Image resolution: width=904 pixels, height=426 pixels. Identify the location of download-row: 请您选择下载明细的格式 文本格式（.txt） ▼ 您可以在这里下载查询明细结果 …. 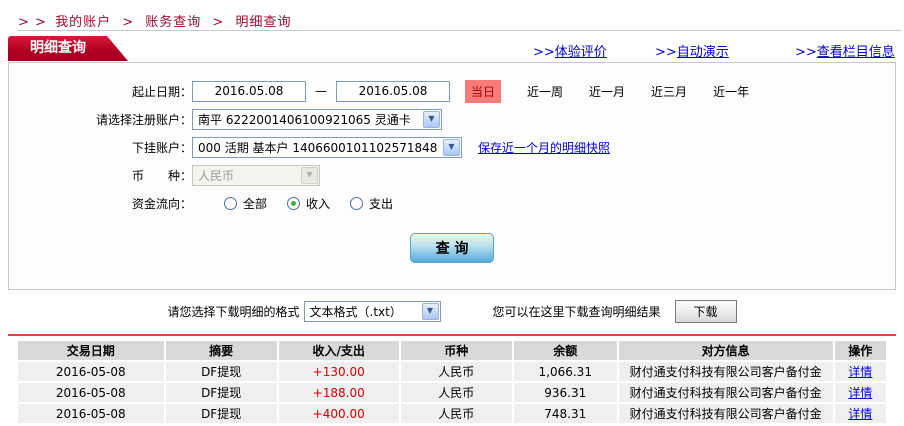
(452, 311).